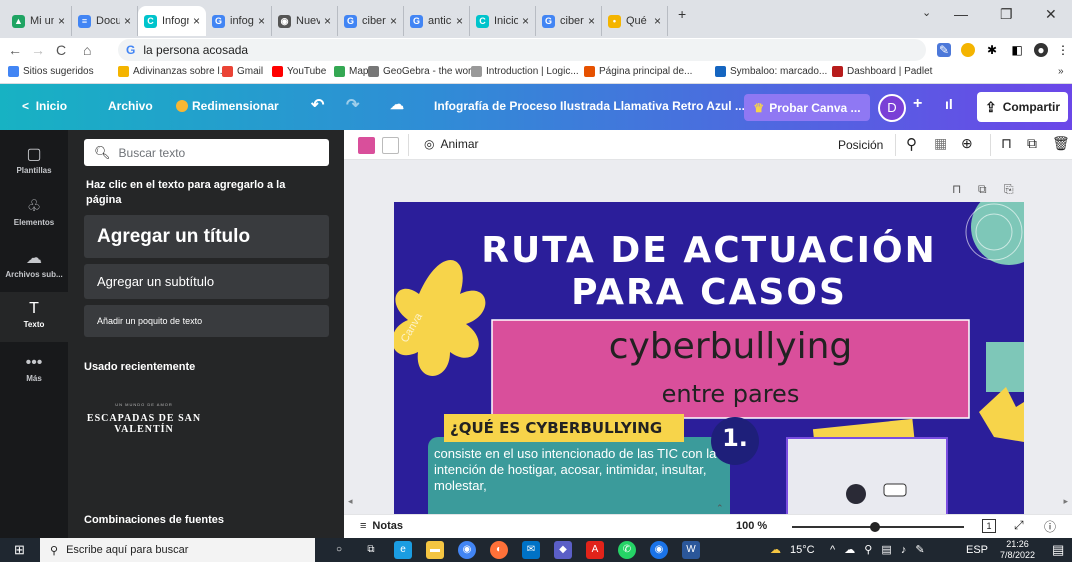  I want to click on zoom-slider-knob, so click(874, 527).